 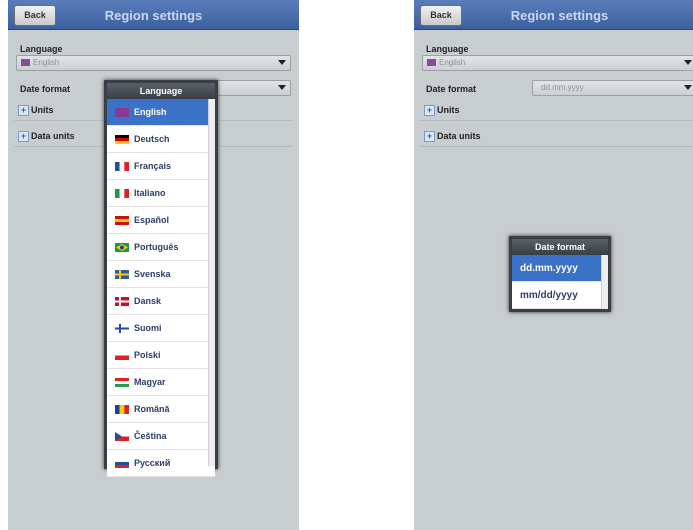 I want to click on language-option: Deutsch, so click(x=161, y=139).